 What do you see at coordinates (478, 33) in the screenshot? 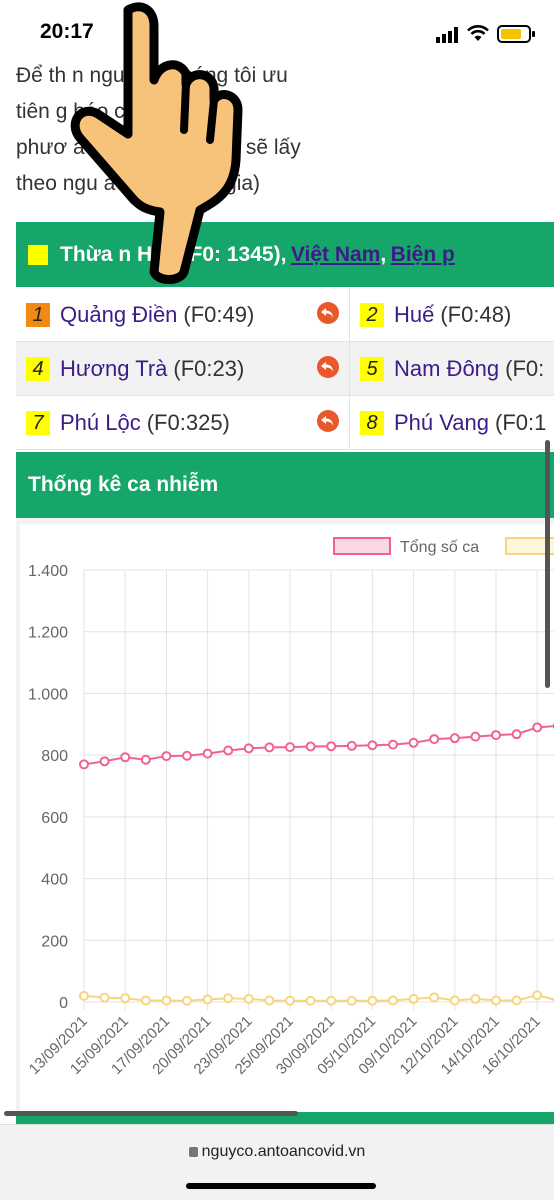
I see `wifi-icon` at bounding box center [478, 33].